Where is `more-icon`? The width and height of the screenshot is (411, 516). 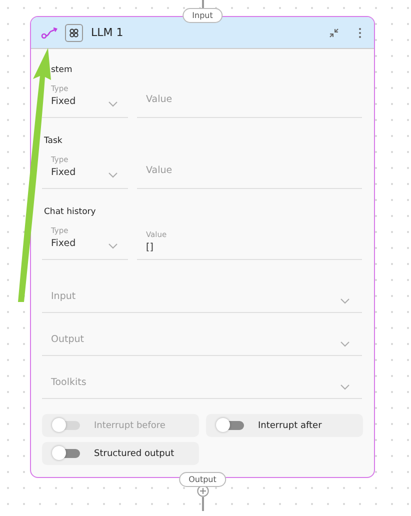 more-icon is located at coordinates (360, 32).